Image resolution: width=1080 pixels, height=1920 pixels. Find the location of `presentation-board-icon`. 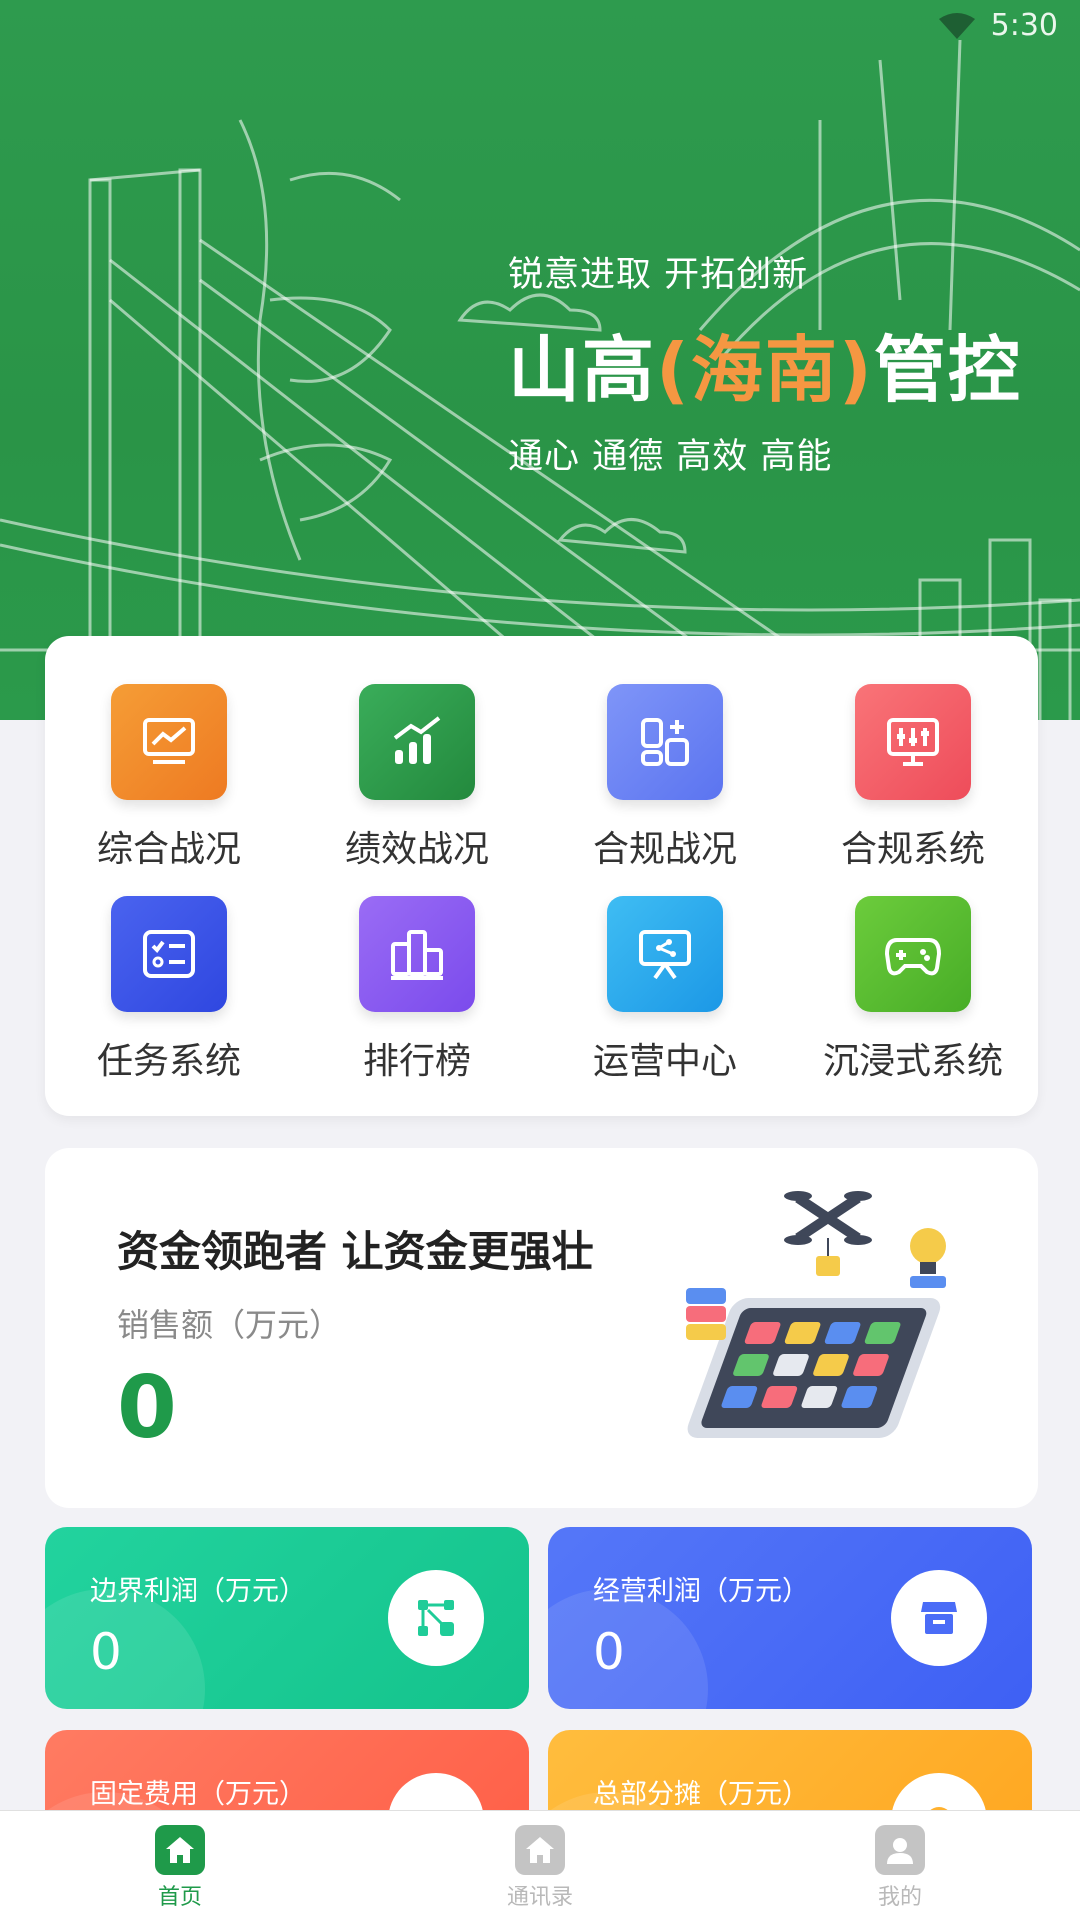

presentation-board-icon is located at coordinates (665, 954).